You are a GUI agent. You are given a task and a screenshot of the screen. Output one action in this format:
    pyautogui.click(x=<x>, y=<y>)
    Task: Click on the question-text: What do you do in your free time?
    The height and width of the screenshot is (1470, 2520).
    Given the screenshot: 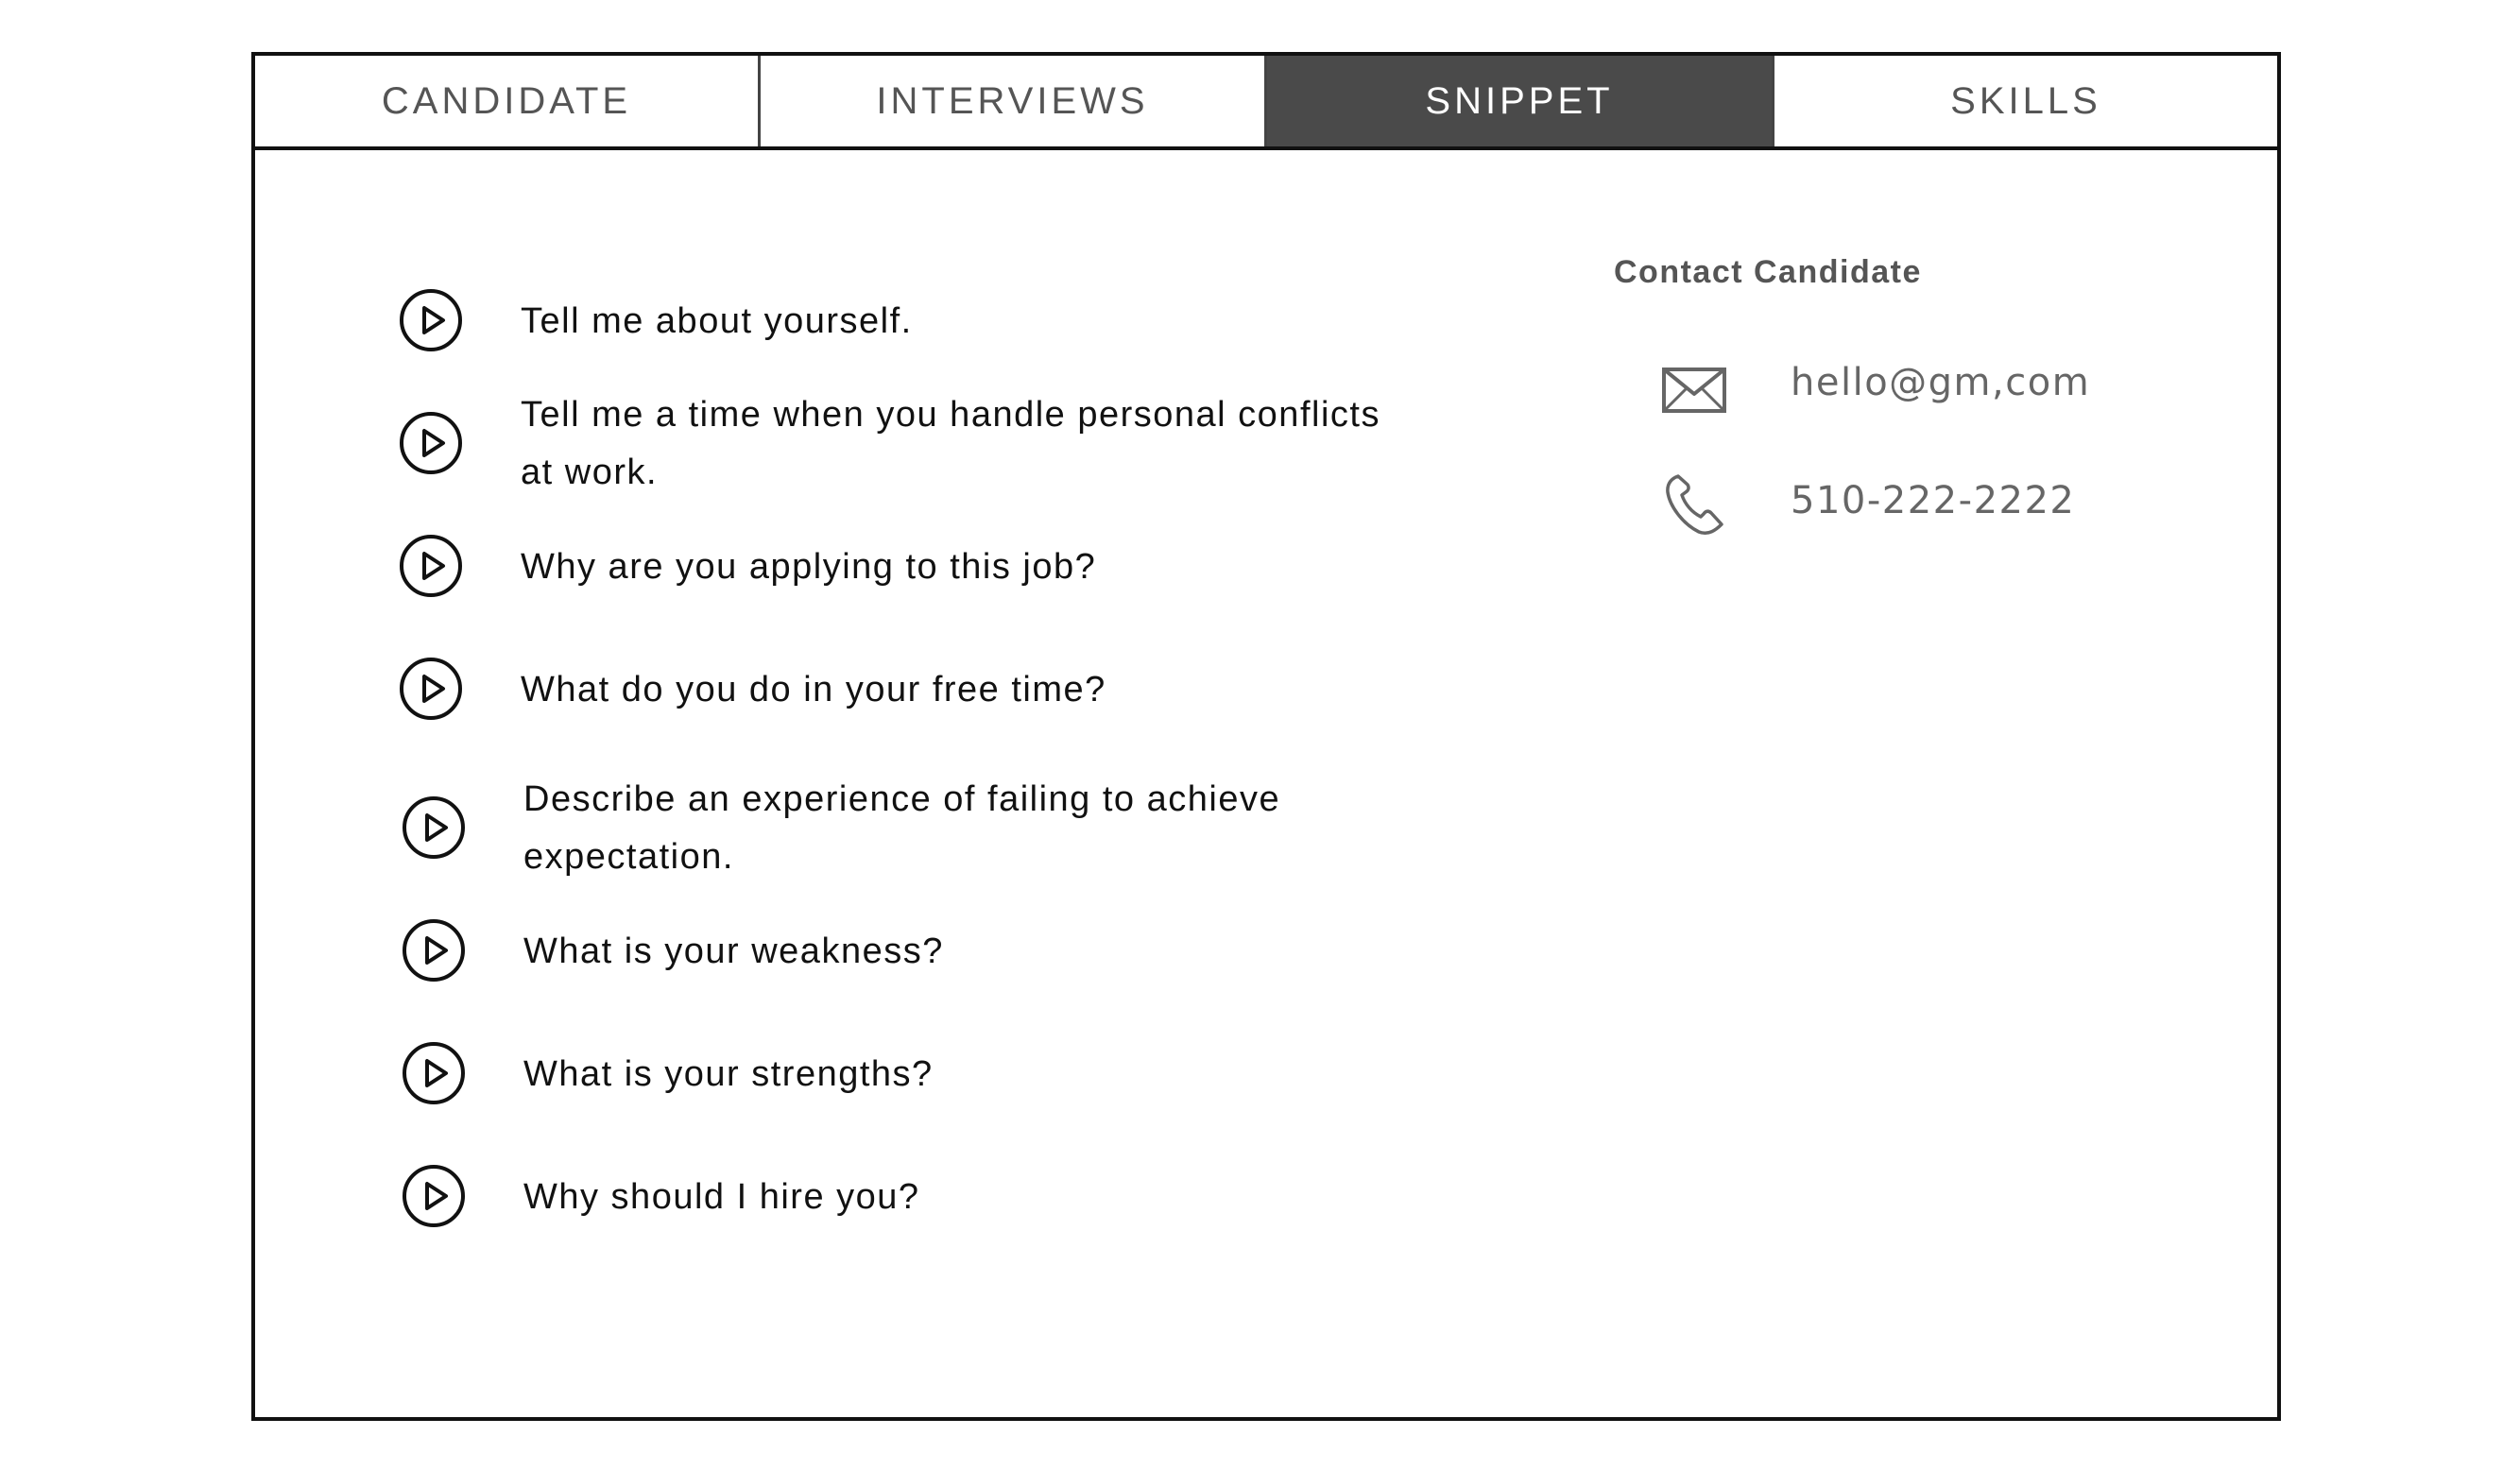 What is the action you would take?
    pyautogui.click(x=813, y=689)
    